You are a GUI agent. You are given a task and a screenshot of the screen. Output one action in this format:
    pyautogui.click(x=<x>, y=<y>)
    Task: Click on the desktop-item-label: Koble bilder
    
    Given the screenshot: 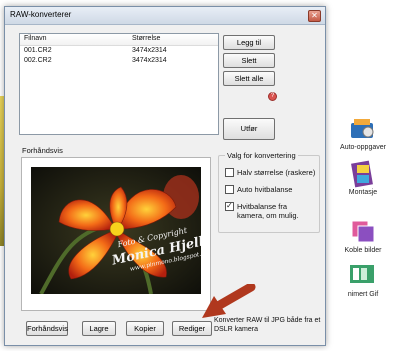 What is the action you would take?
    pyautogui.click(x=363, y=250)
    